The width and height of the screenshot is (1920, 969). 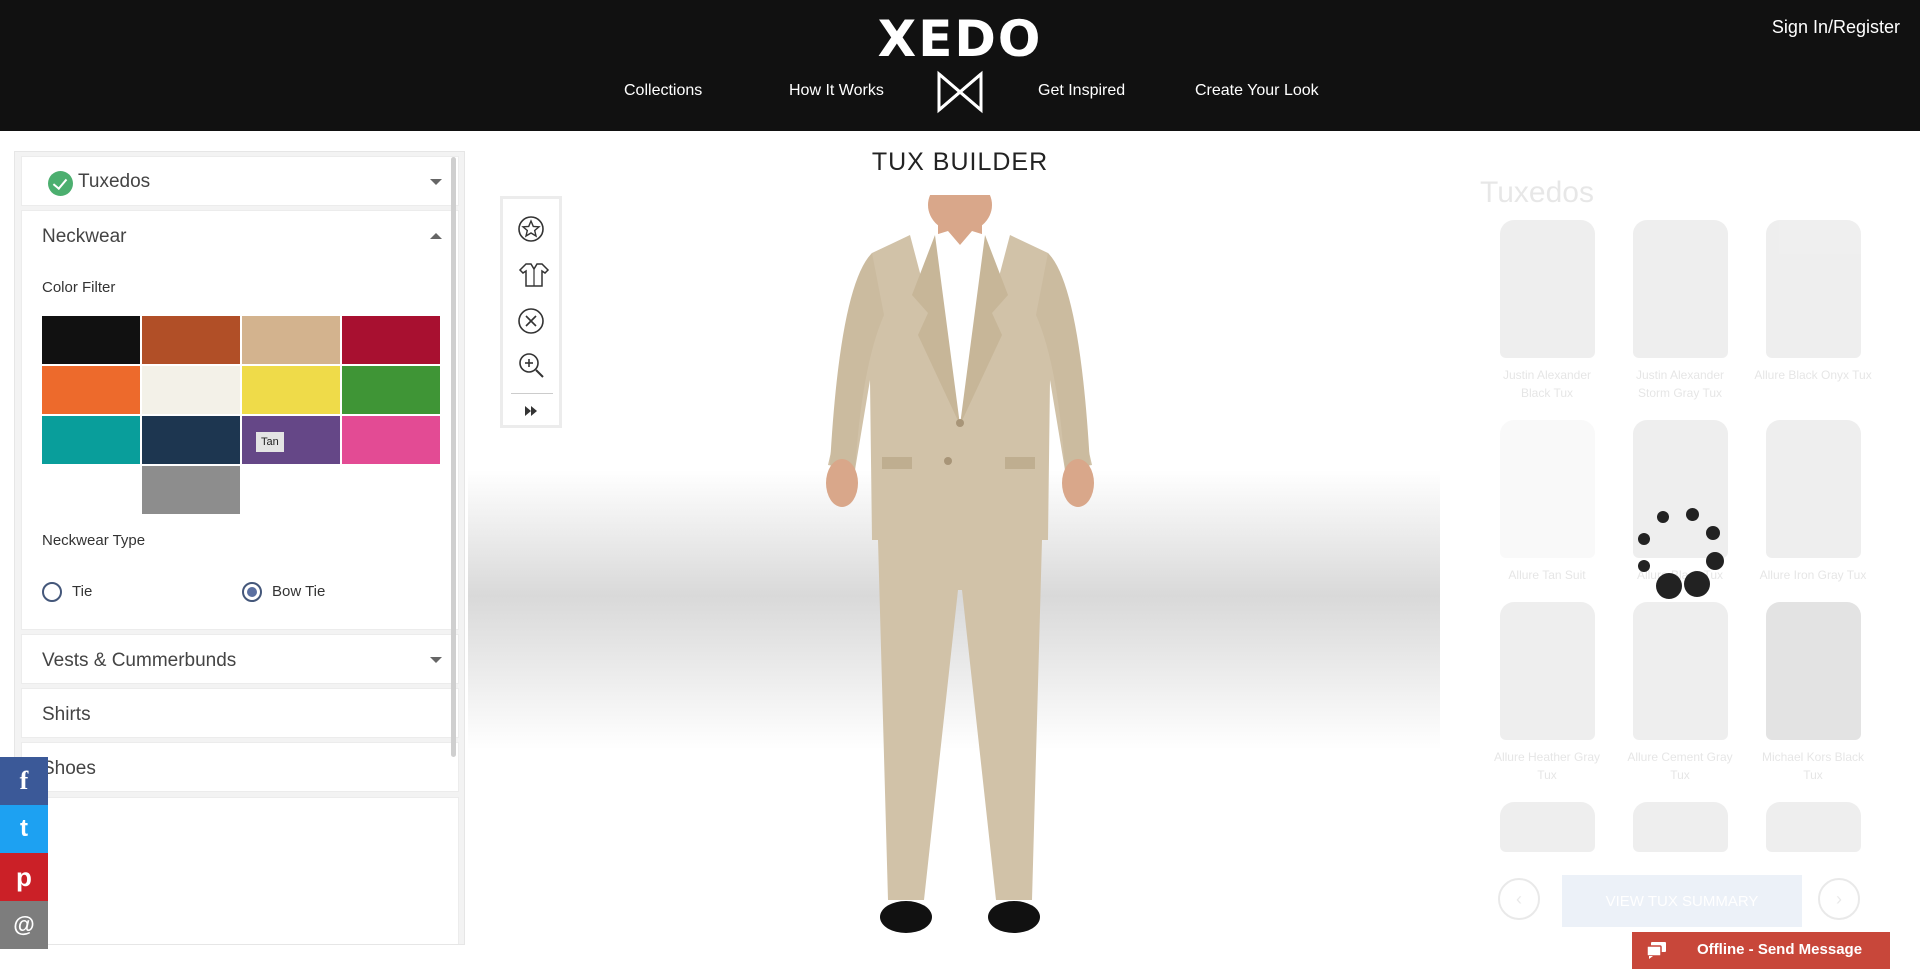 I want to click on swatch-teal, so click(x=91, y=440).